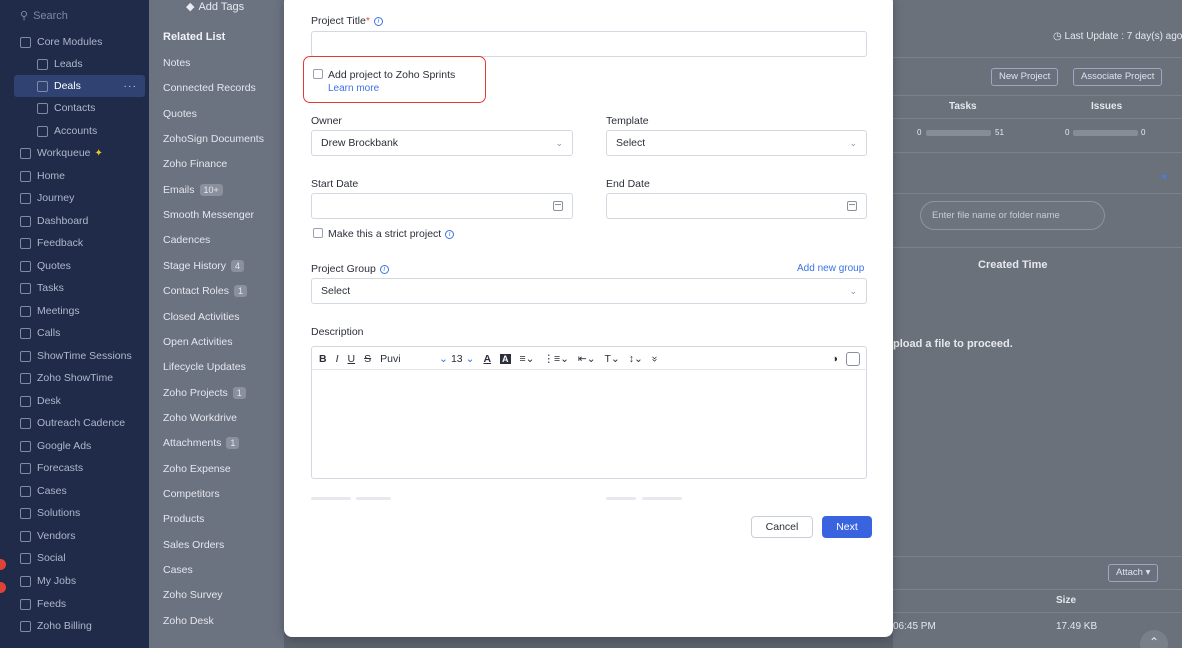  Describe the element at coordinates (197, 469) in the screenshot. I see `related-item-zoho-expense: Zoho Expense` at that location.